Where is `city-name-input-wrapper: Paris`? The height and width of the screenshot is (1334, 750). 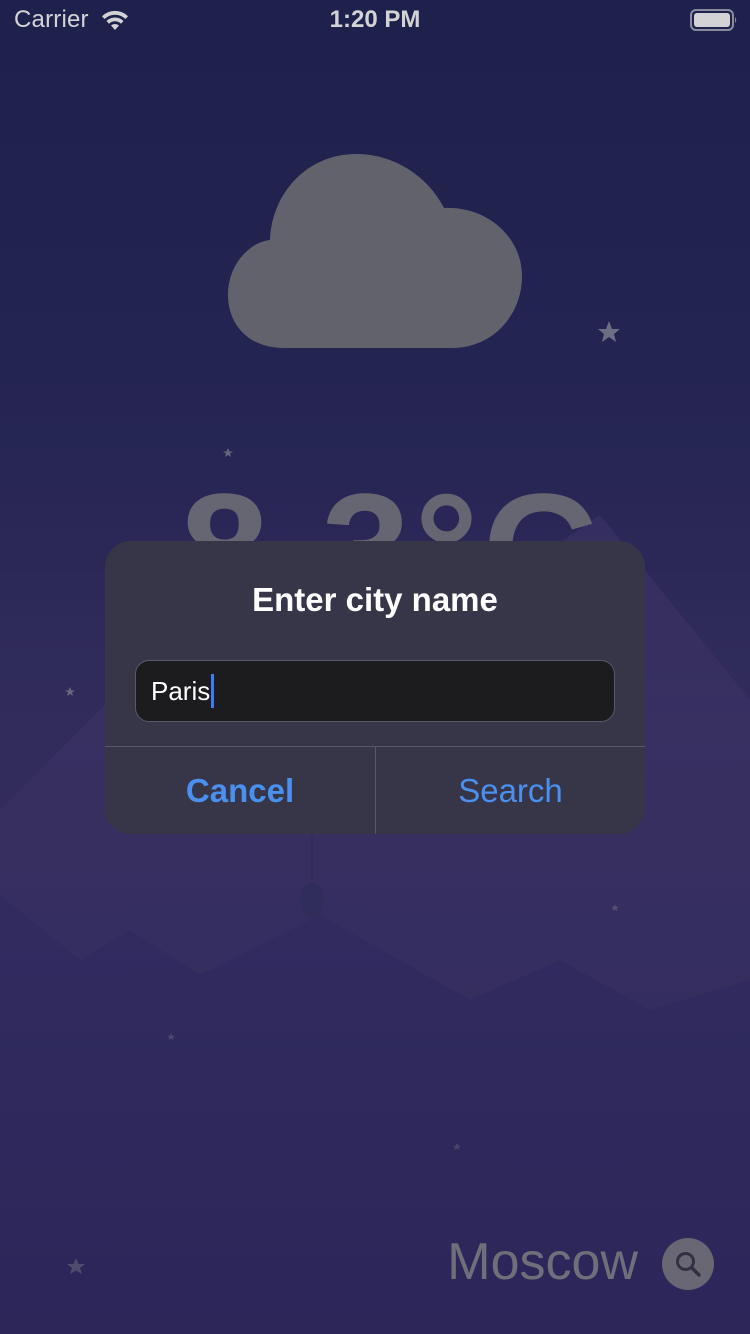
city-name-input-wrapper: Paris is located at coordinates (183, 692).